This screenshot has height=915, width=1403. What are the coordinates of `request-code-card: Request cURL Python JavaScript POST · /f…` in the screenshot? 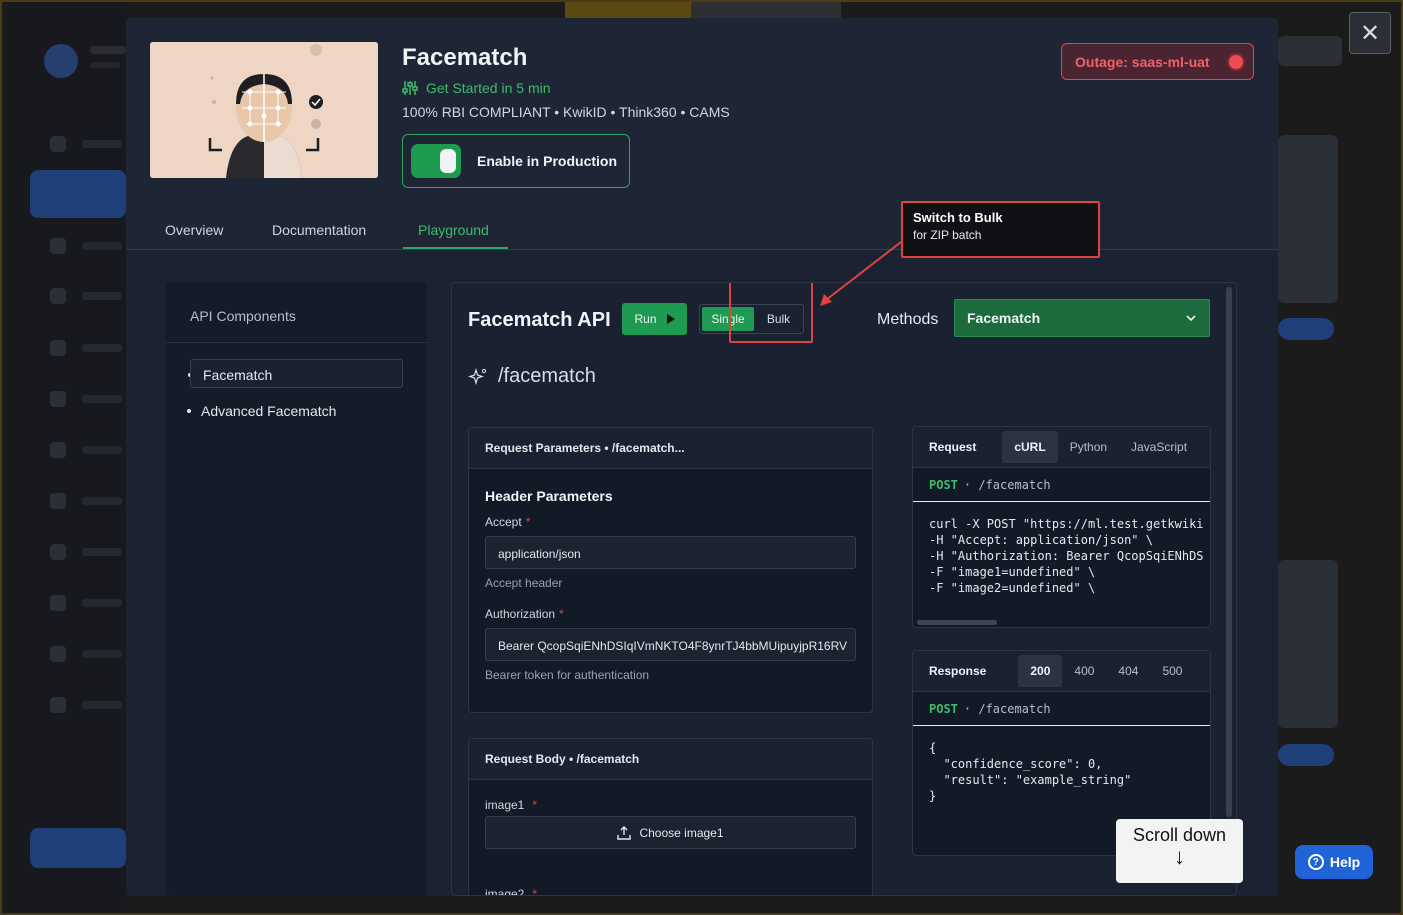 It's located at (1061, 527).